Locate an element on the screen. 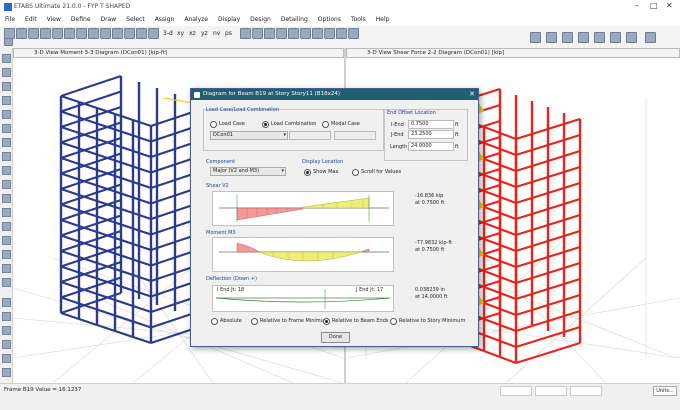 The width and height of the screenshot is (680, 410). draw-grid-icon is located at coordinates (650, 37).